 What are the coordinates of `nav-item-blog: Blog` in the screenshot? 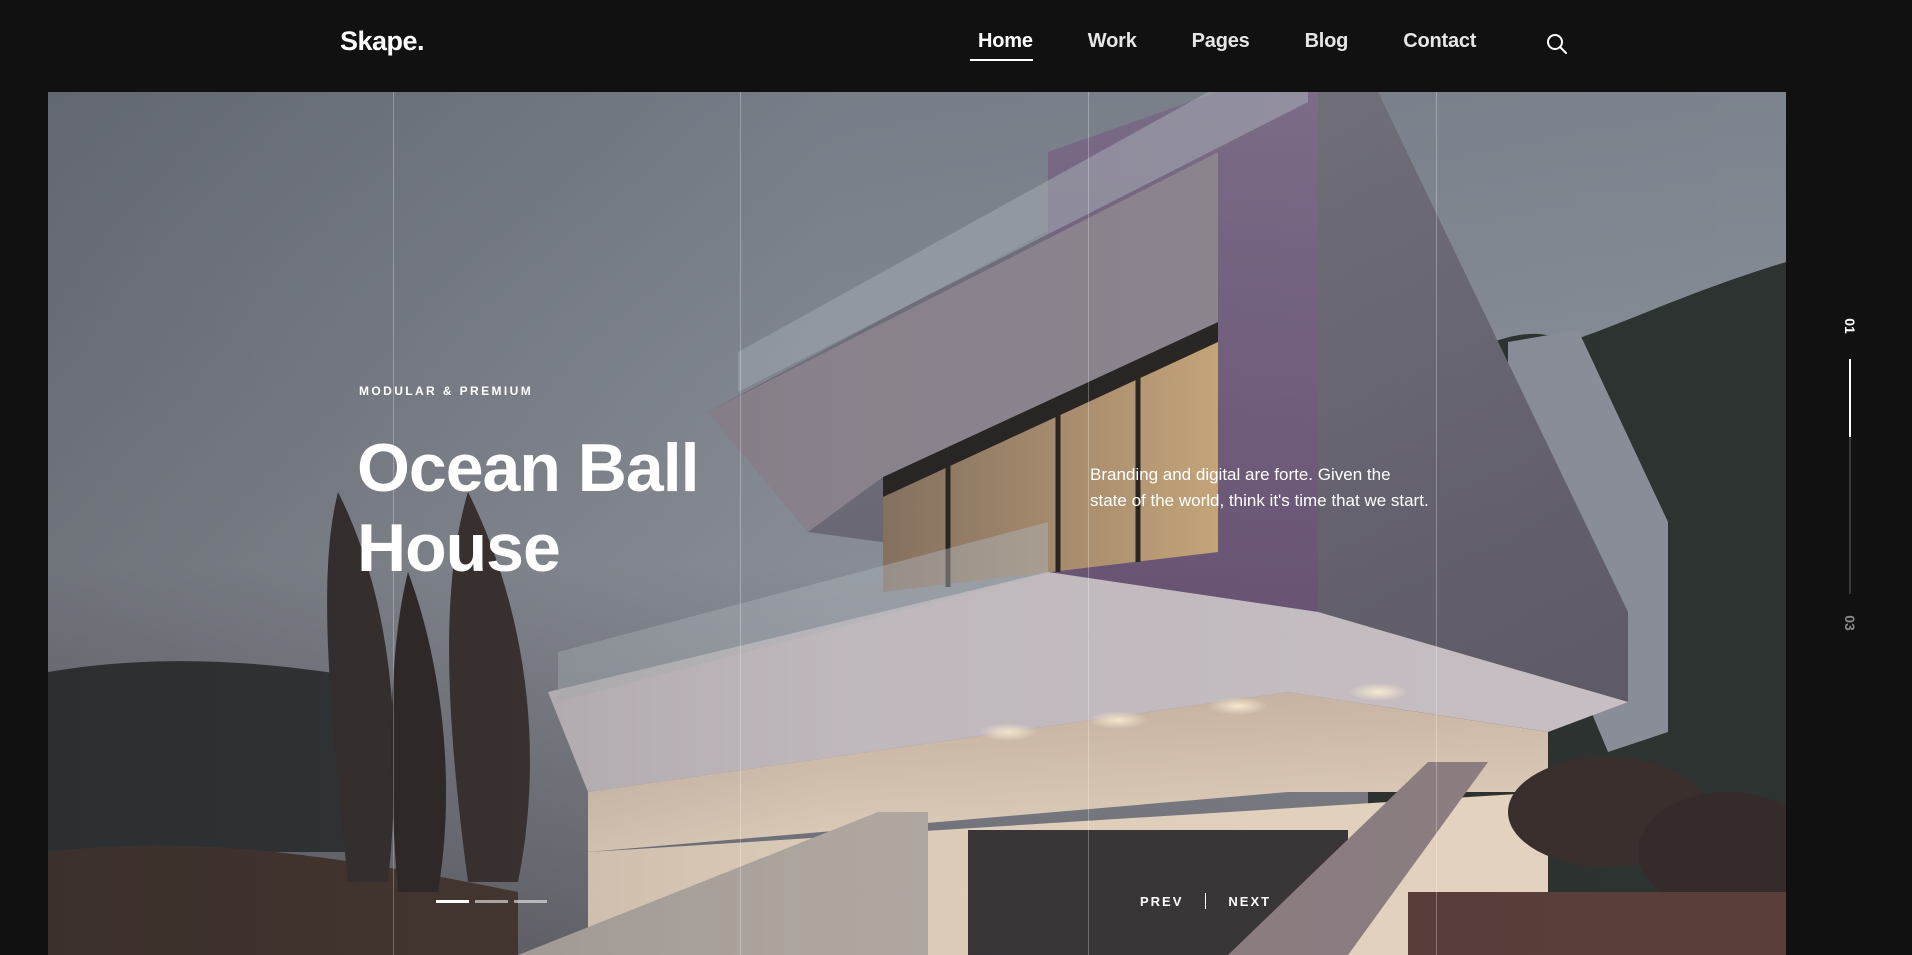 It's located at (1327, 44).